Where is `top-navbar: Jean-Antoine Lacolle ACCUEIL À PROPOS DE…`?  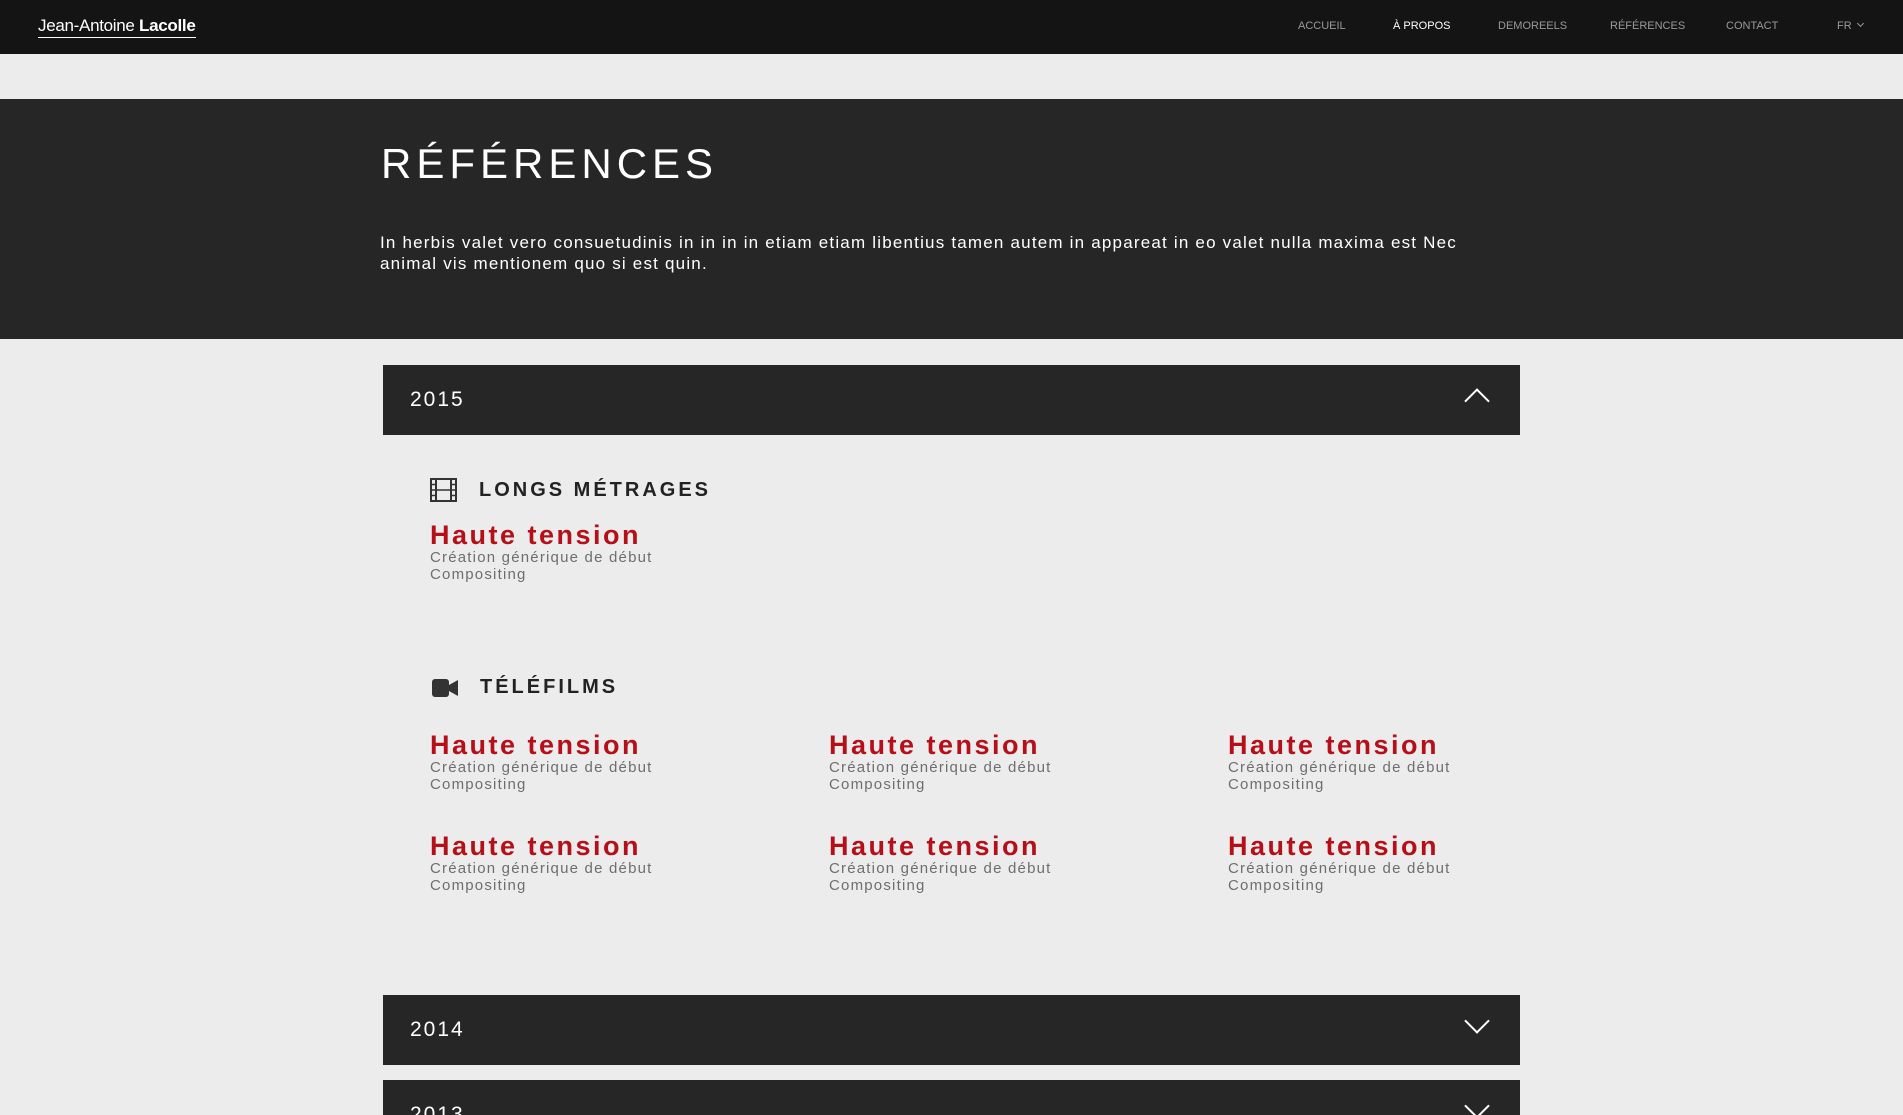 top-navbar: Jean-Antoine Lacolle ACCUEIL À PROPOS DE… is located at coordinates (951, 27).